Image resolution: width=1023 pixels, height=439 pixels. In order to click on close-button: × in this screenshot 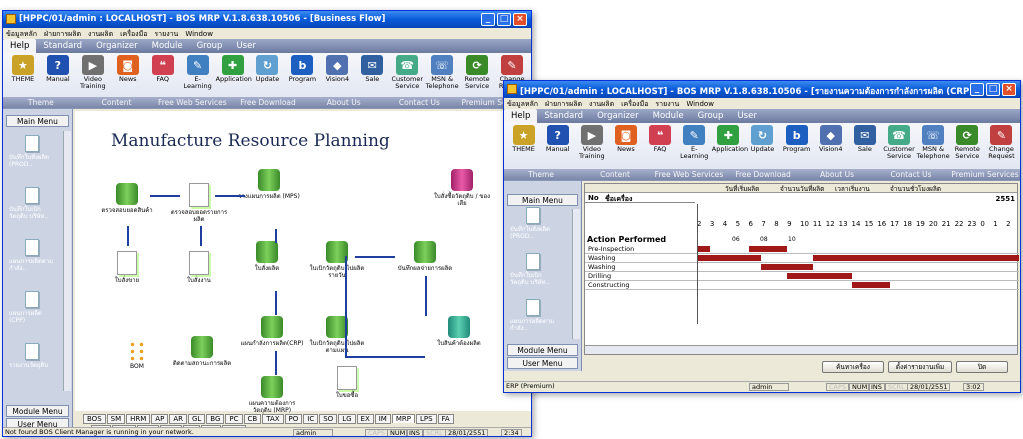, I will do `click(1009, 89)`.